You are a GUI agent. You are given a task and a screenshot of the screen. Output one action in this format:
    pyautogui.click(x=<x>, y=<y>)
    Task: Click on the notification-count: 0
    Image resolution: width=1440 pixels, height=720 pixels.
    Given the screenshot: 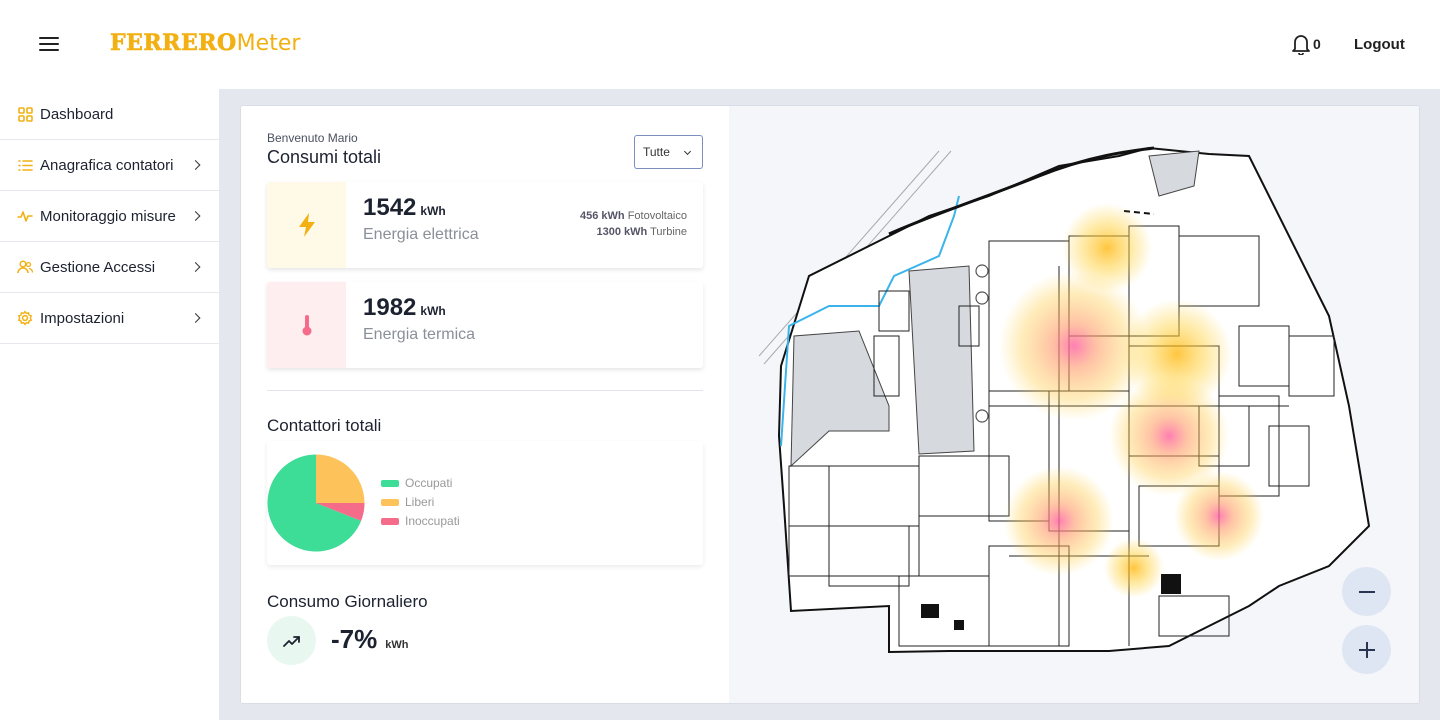 What is the action you would take?
    pyautogui.click(x=1317, y=44)
    